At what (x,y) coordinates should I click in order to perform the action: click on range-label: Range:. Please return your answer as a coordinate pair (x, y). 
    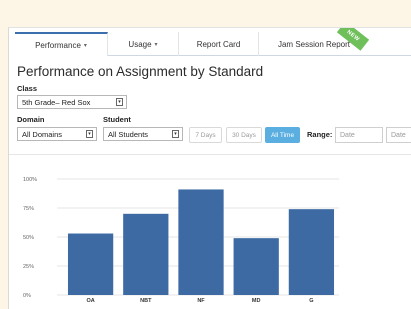
    Looking at the image, I should click on (320, 134).